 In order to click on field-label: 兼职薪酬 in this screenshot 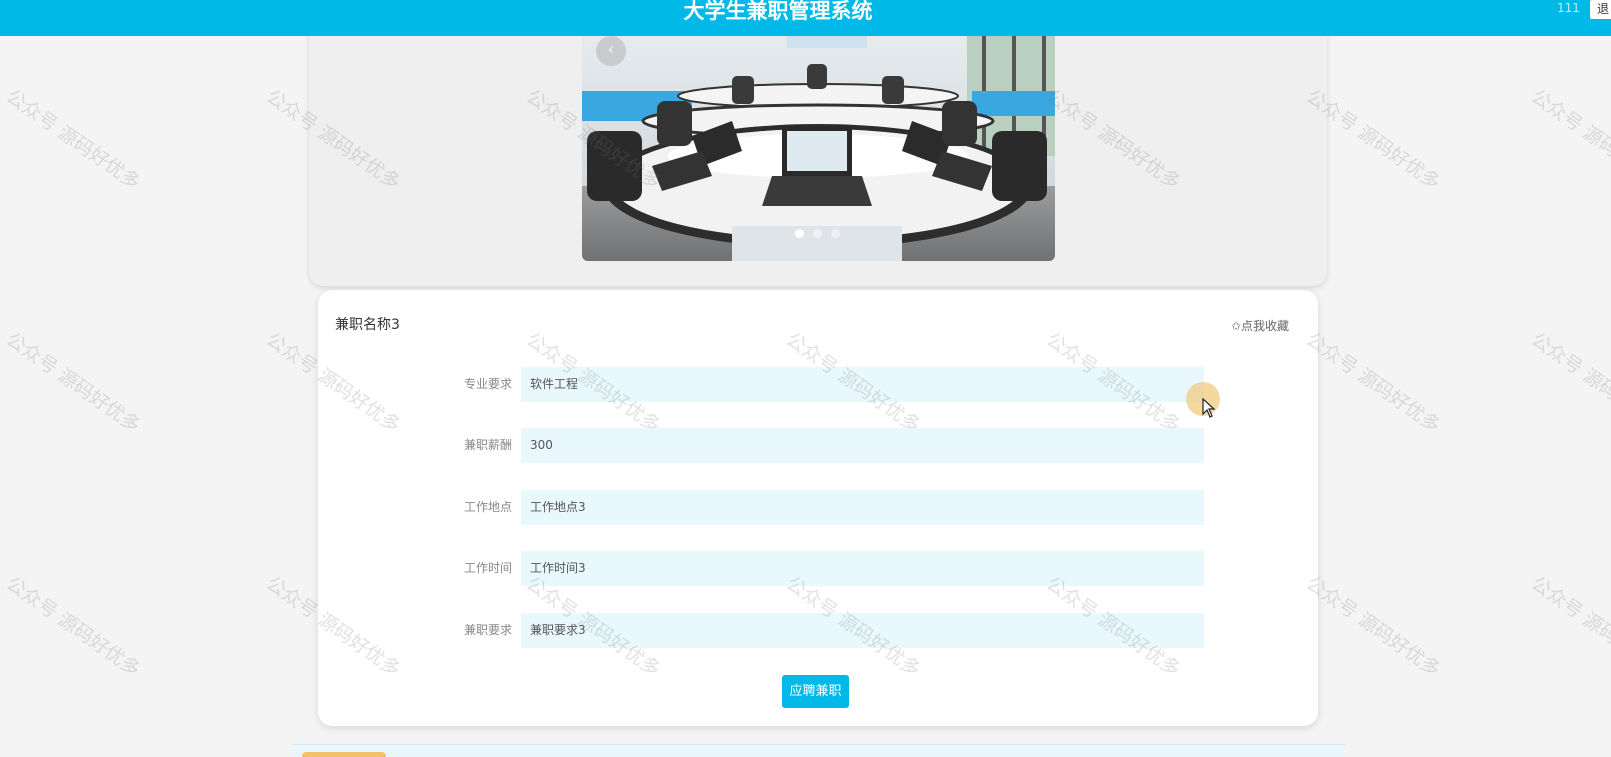, I will do `click(487, 445)`.